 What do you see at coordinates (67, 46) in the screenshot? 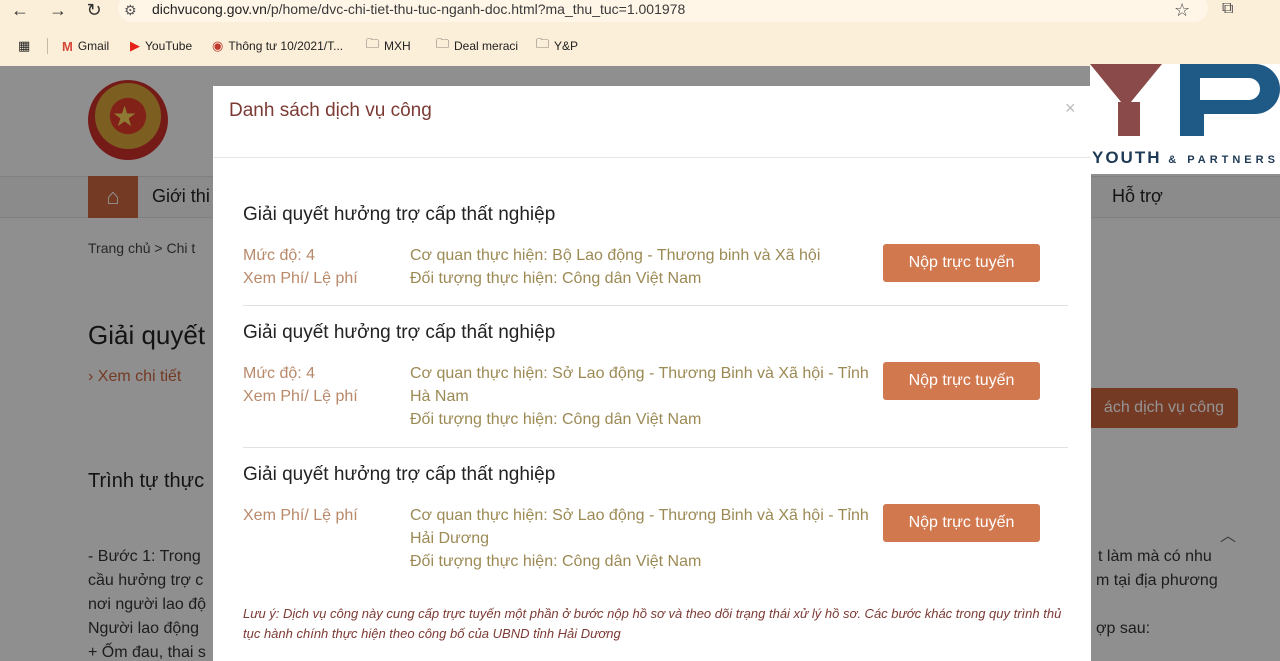
I see `gmail-icon: M` at bounding box center [67, 46].